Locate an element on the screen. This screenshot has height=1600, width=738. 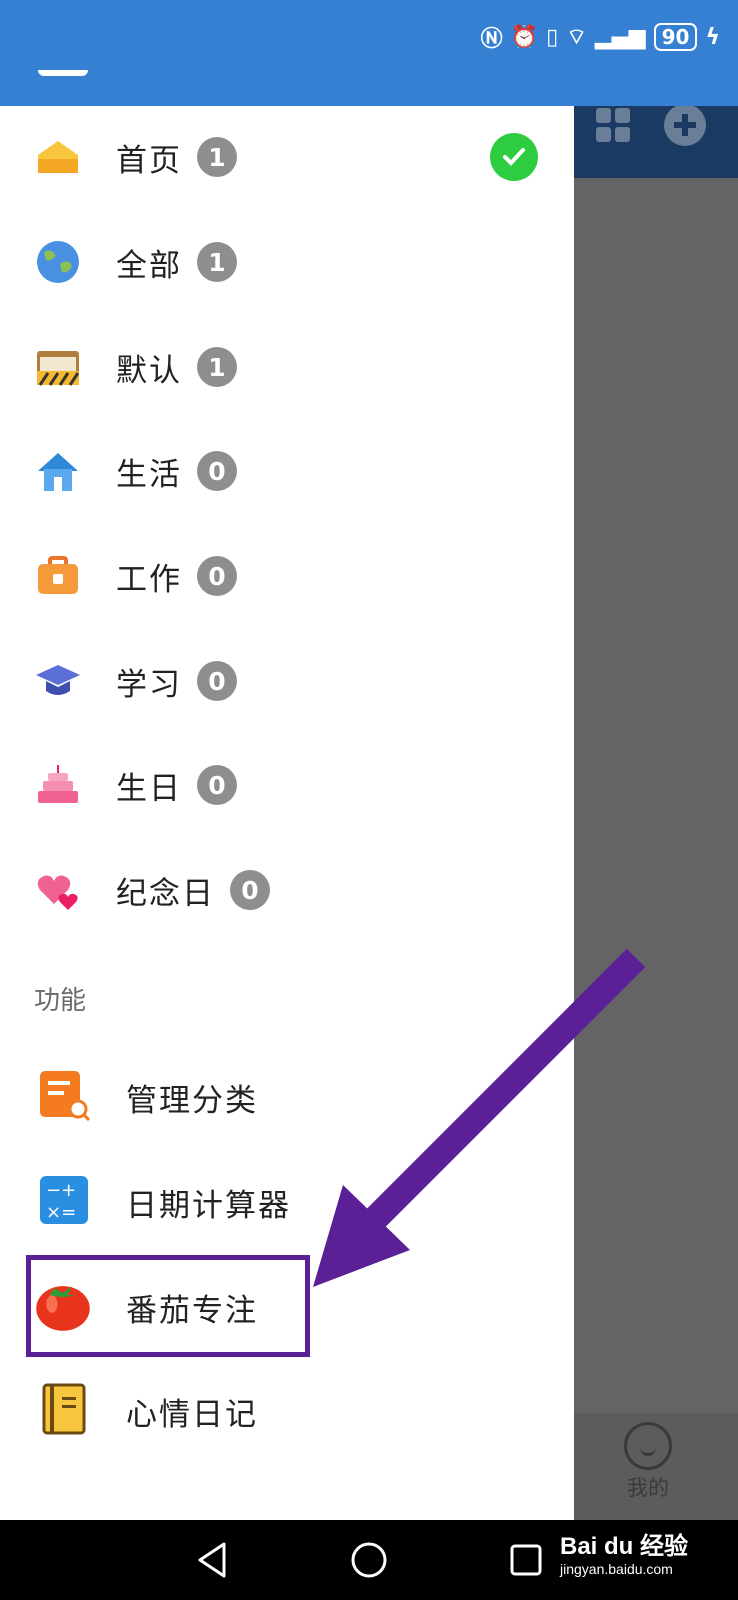
function-item-manage-category: 管理分类 is located at coordinates (287, 1095).